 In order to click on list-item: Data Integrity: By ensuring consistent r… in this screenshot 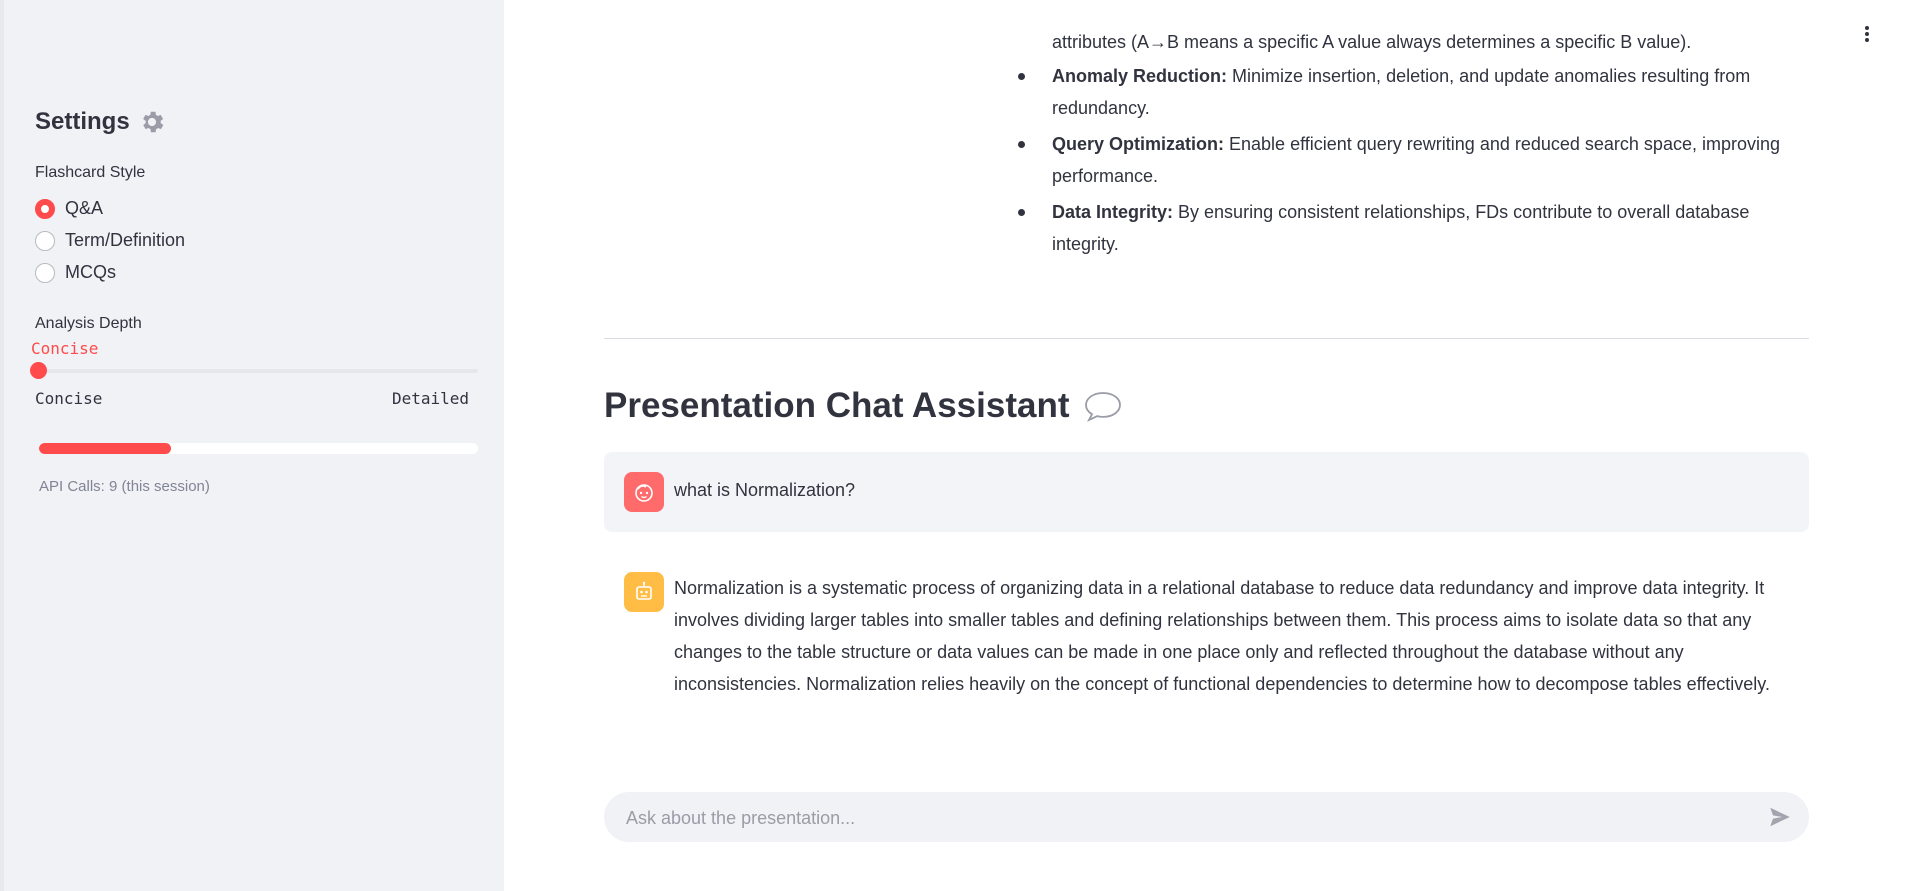, I will do `click(1410, 228)`.